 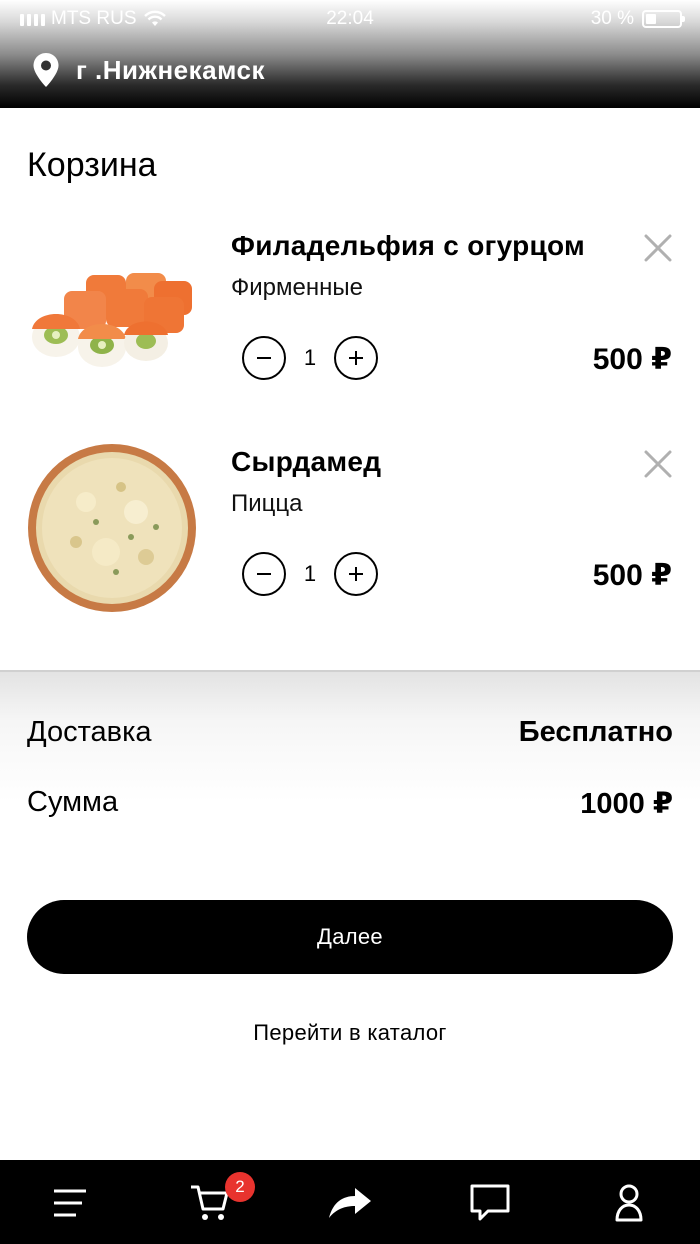 What do you see at coordinates (89, 732) in the screenshot?
I see `delivery-label: Доставка` at bounding box center [89, 732].